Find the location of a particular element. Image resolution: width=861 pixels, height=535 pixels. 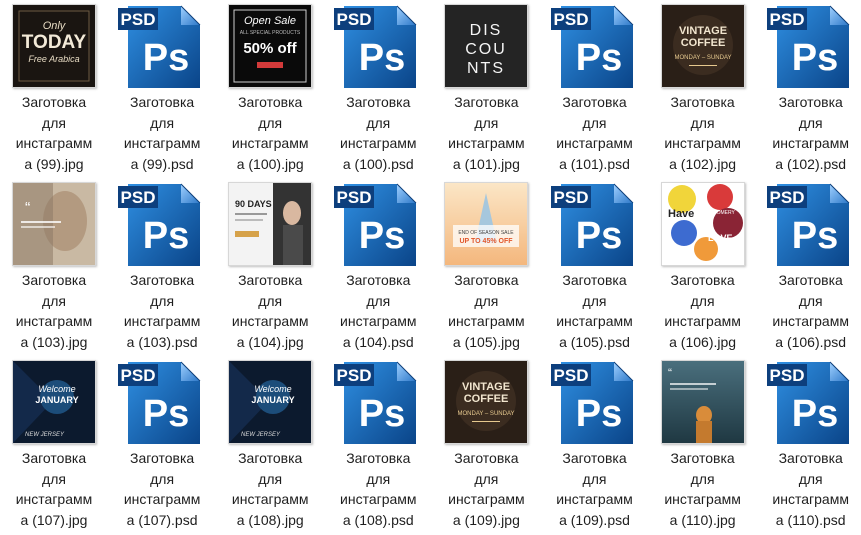

psd-file-item: PSD Ps Заготовка для инстаграмм а (106).psd is located at coordinates (809, 266).